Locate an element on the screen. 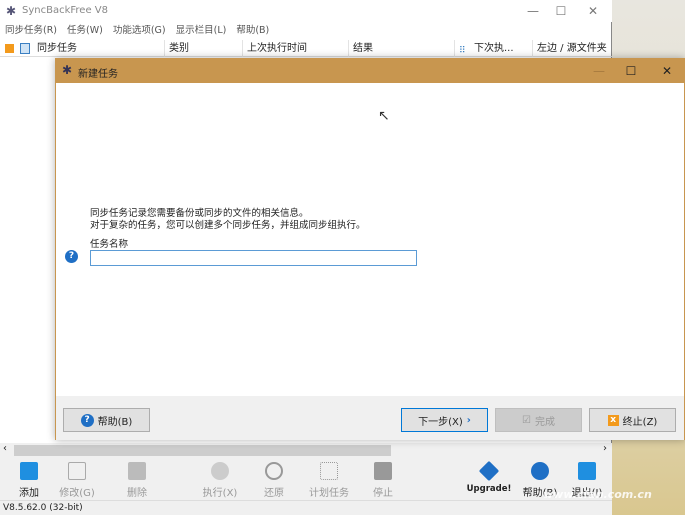  chevron-right-icon: › is located at coordinates (468, 420).